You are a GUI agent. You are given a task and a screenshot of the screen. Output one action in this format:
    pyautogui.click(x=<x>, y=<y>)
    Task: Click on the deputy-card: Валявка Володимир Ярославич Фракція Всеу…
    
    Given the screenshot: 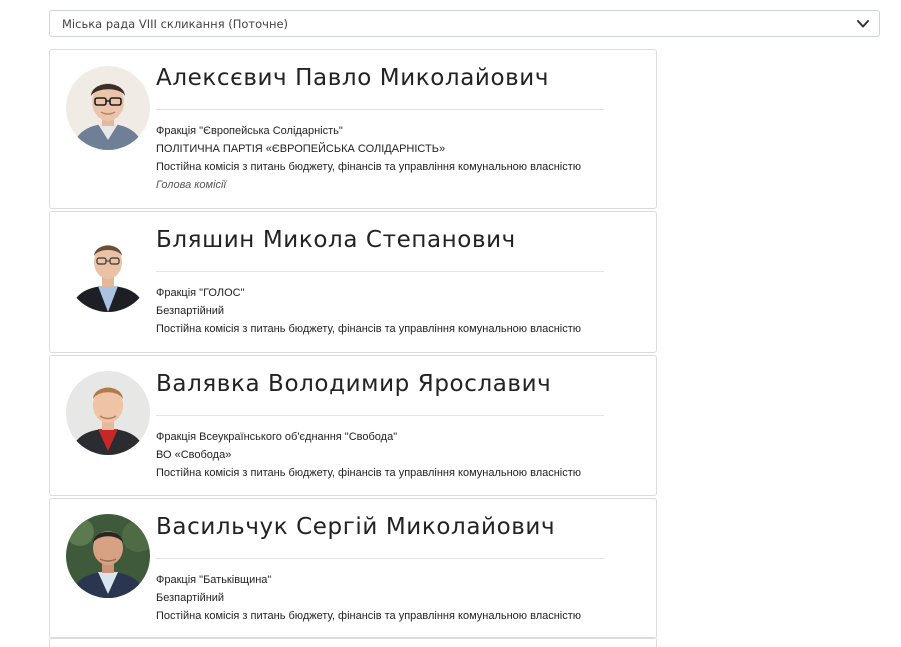 What is the action you would take?
    pyautogui.click(x=353, y=425)
    